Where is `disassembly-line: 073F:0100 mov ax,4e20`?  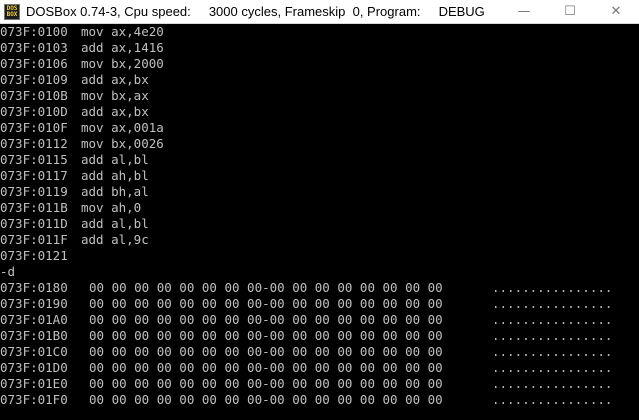
disassembly-line: 073F:0100 mov ax,4e20 is located at coordinates (319, 32).